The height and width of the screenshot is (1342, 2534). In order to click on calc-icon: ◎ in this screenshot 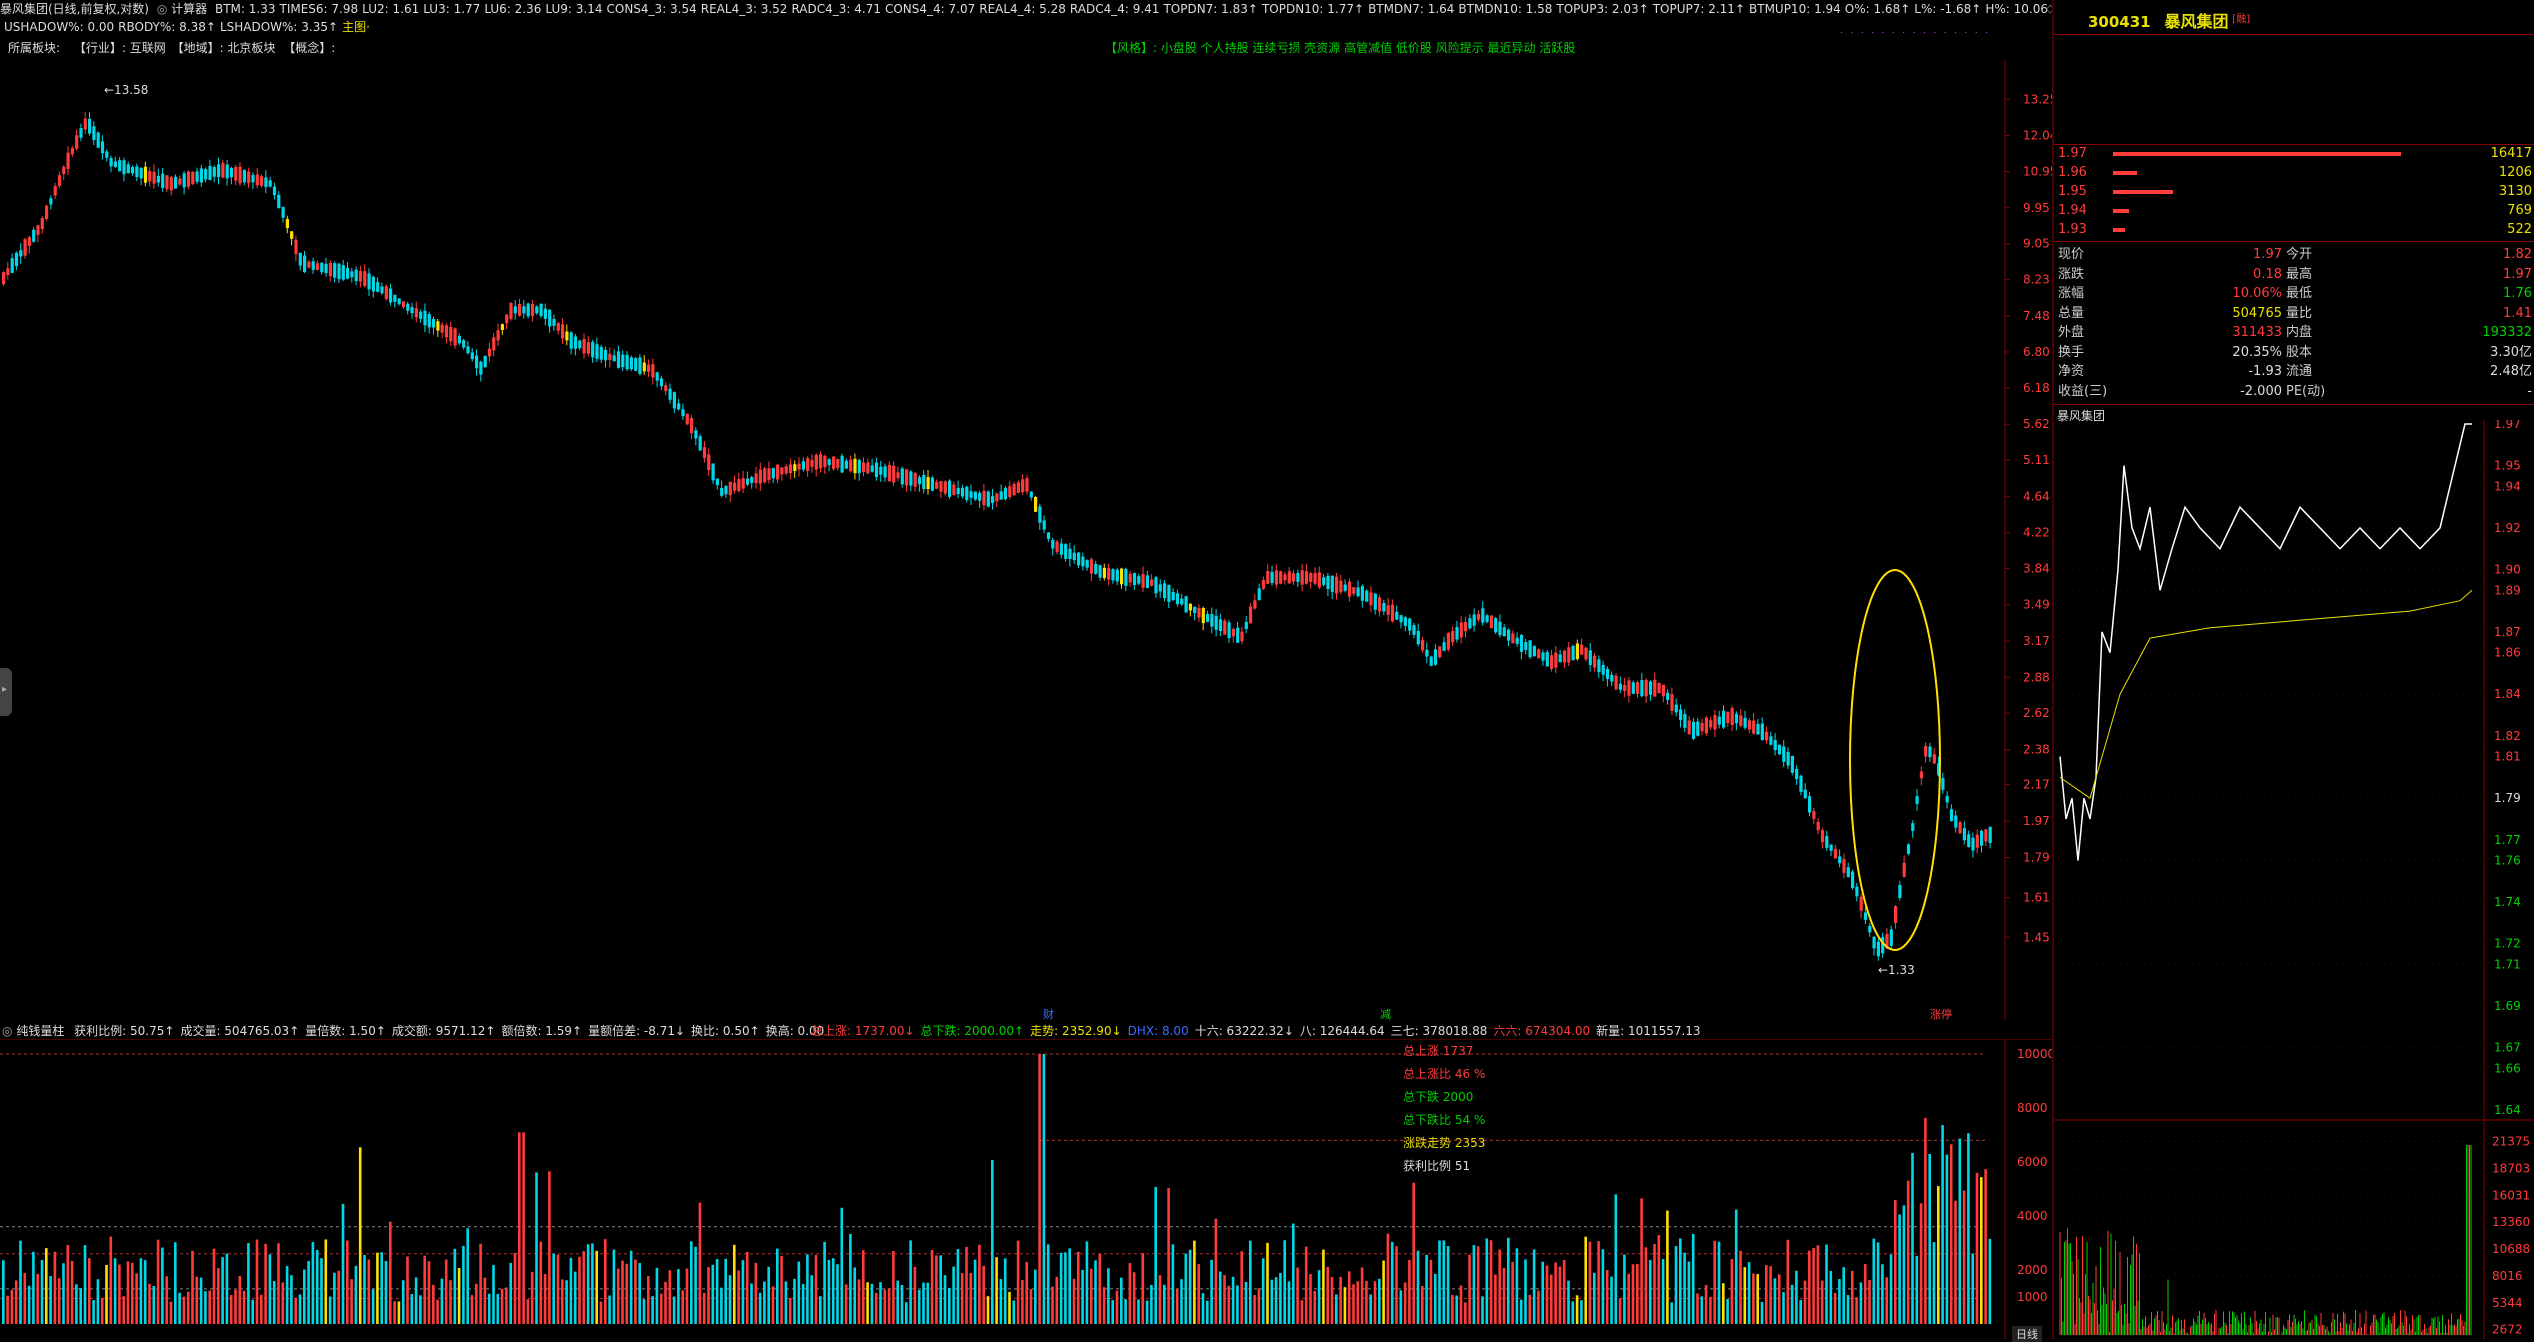, I will do `click(162, 9)`.